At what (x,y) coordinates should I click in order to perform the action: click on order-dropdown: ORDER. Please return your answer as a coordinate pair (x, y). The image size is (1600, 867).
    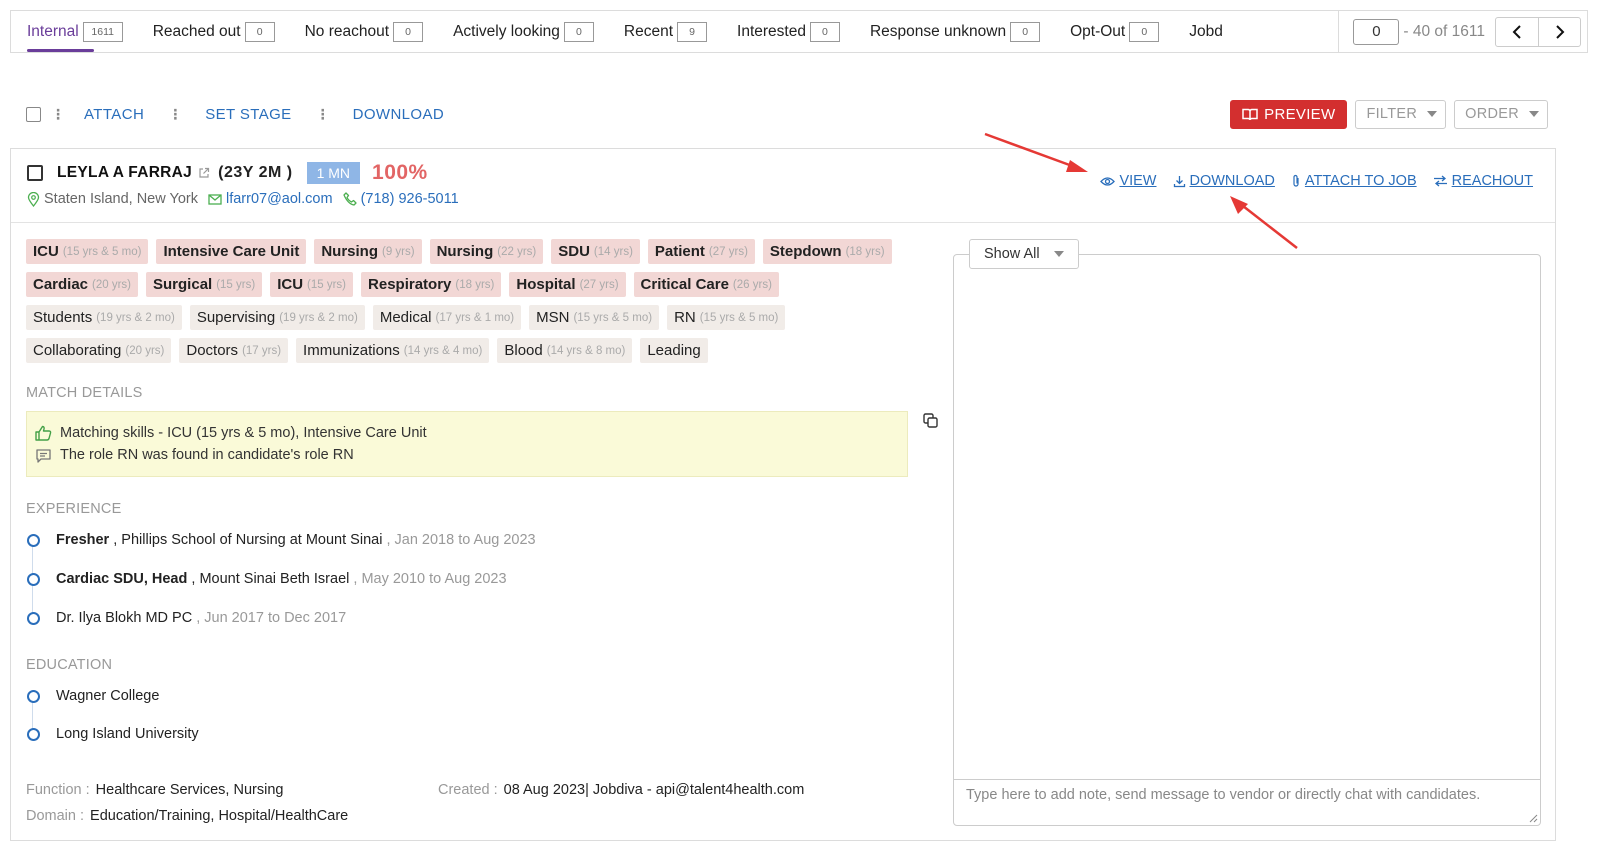
    Looking at the image, I should click on (1501, 114).